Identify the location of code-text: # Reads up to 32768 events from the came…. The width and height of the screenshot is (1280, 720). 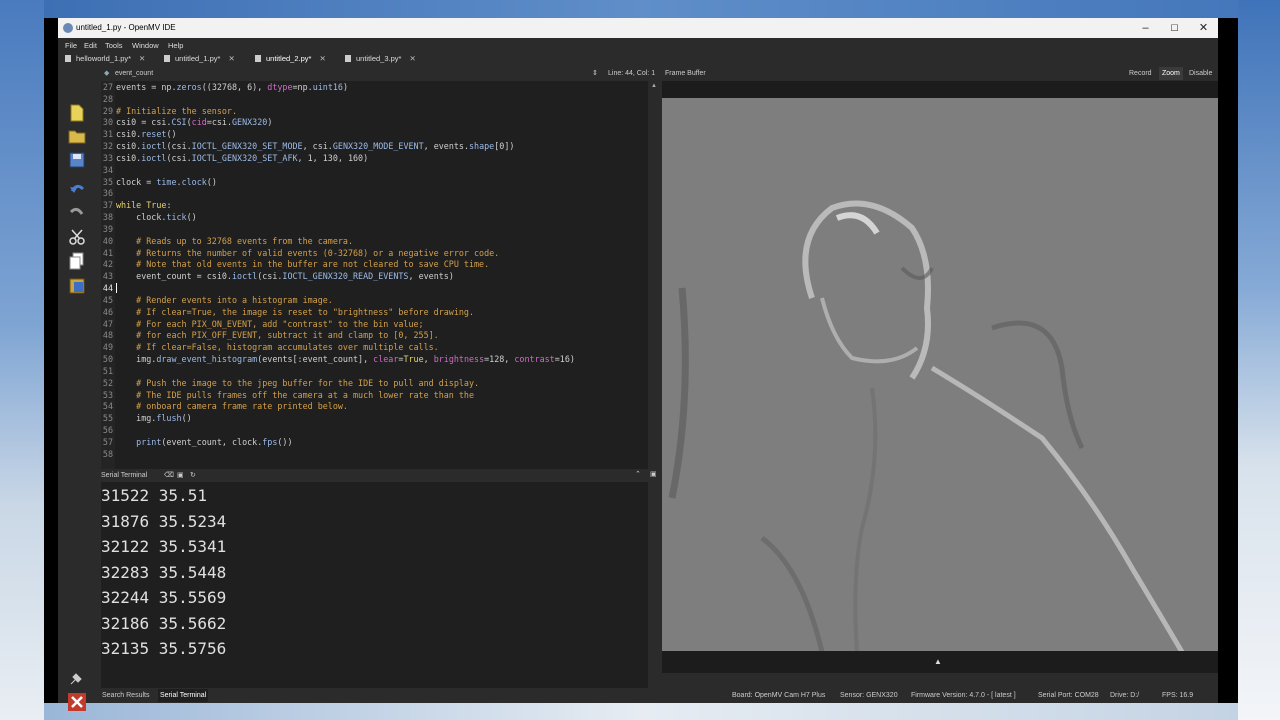
(244, 240).